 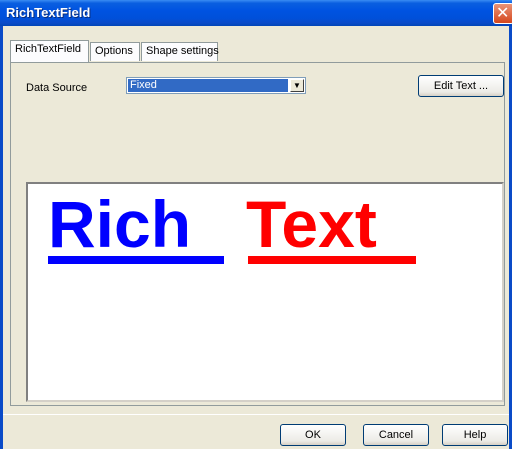 I want to click on footer-separator, so click(x=256, y=414).